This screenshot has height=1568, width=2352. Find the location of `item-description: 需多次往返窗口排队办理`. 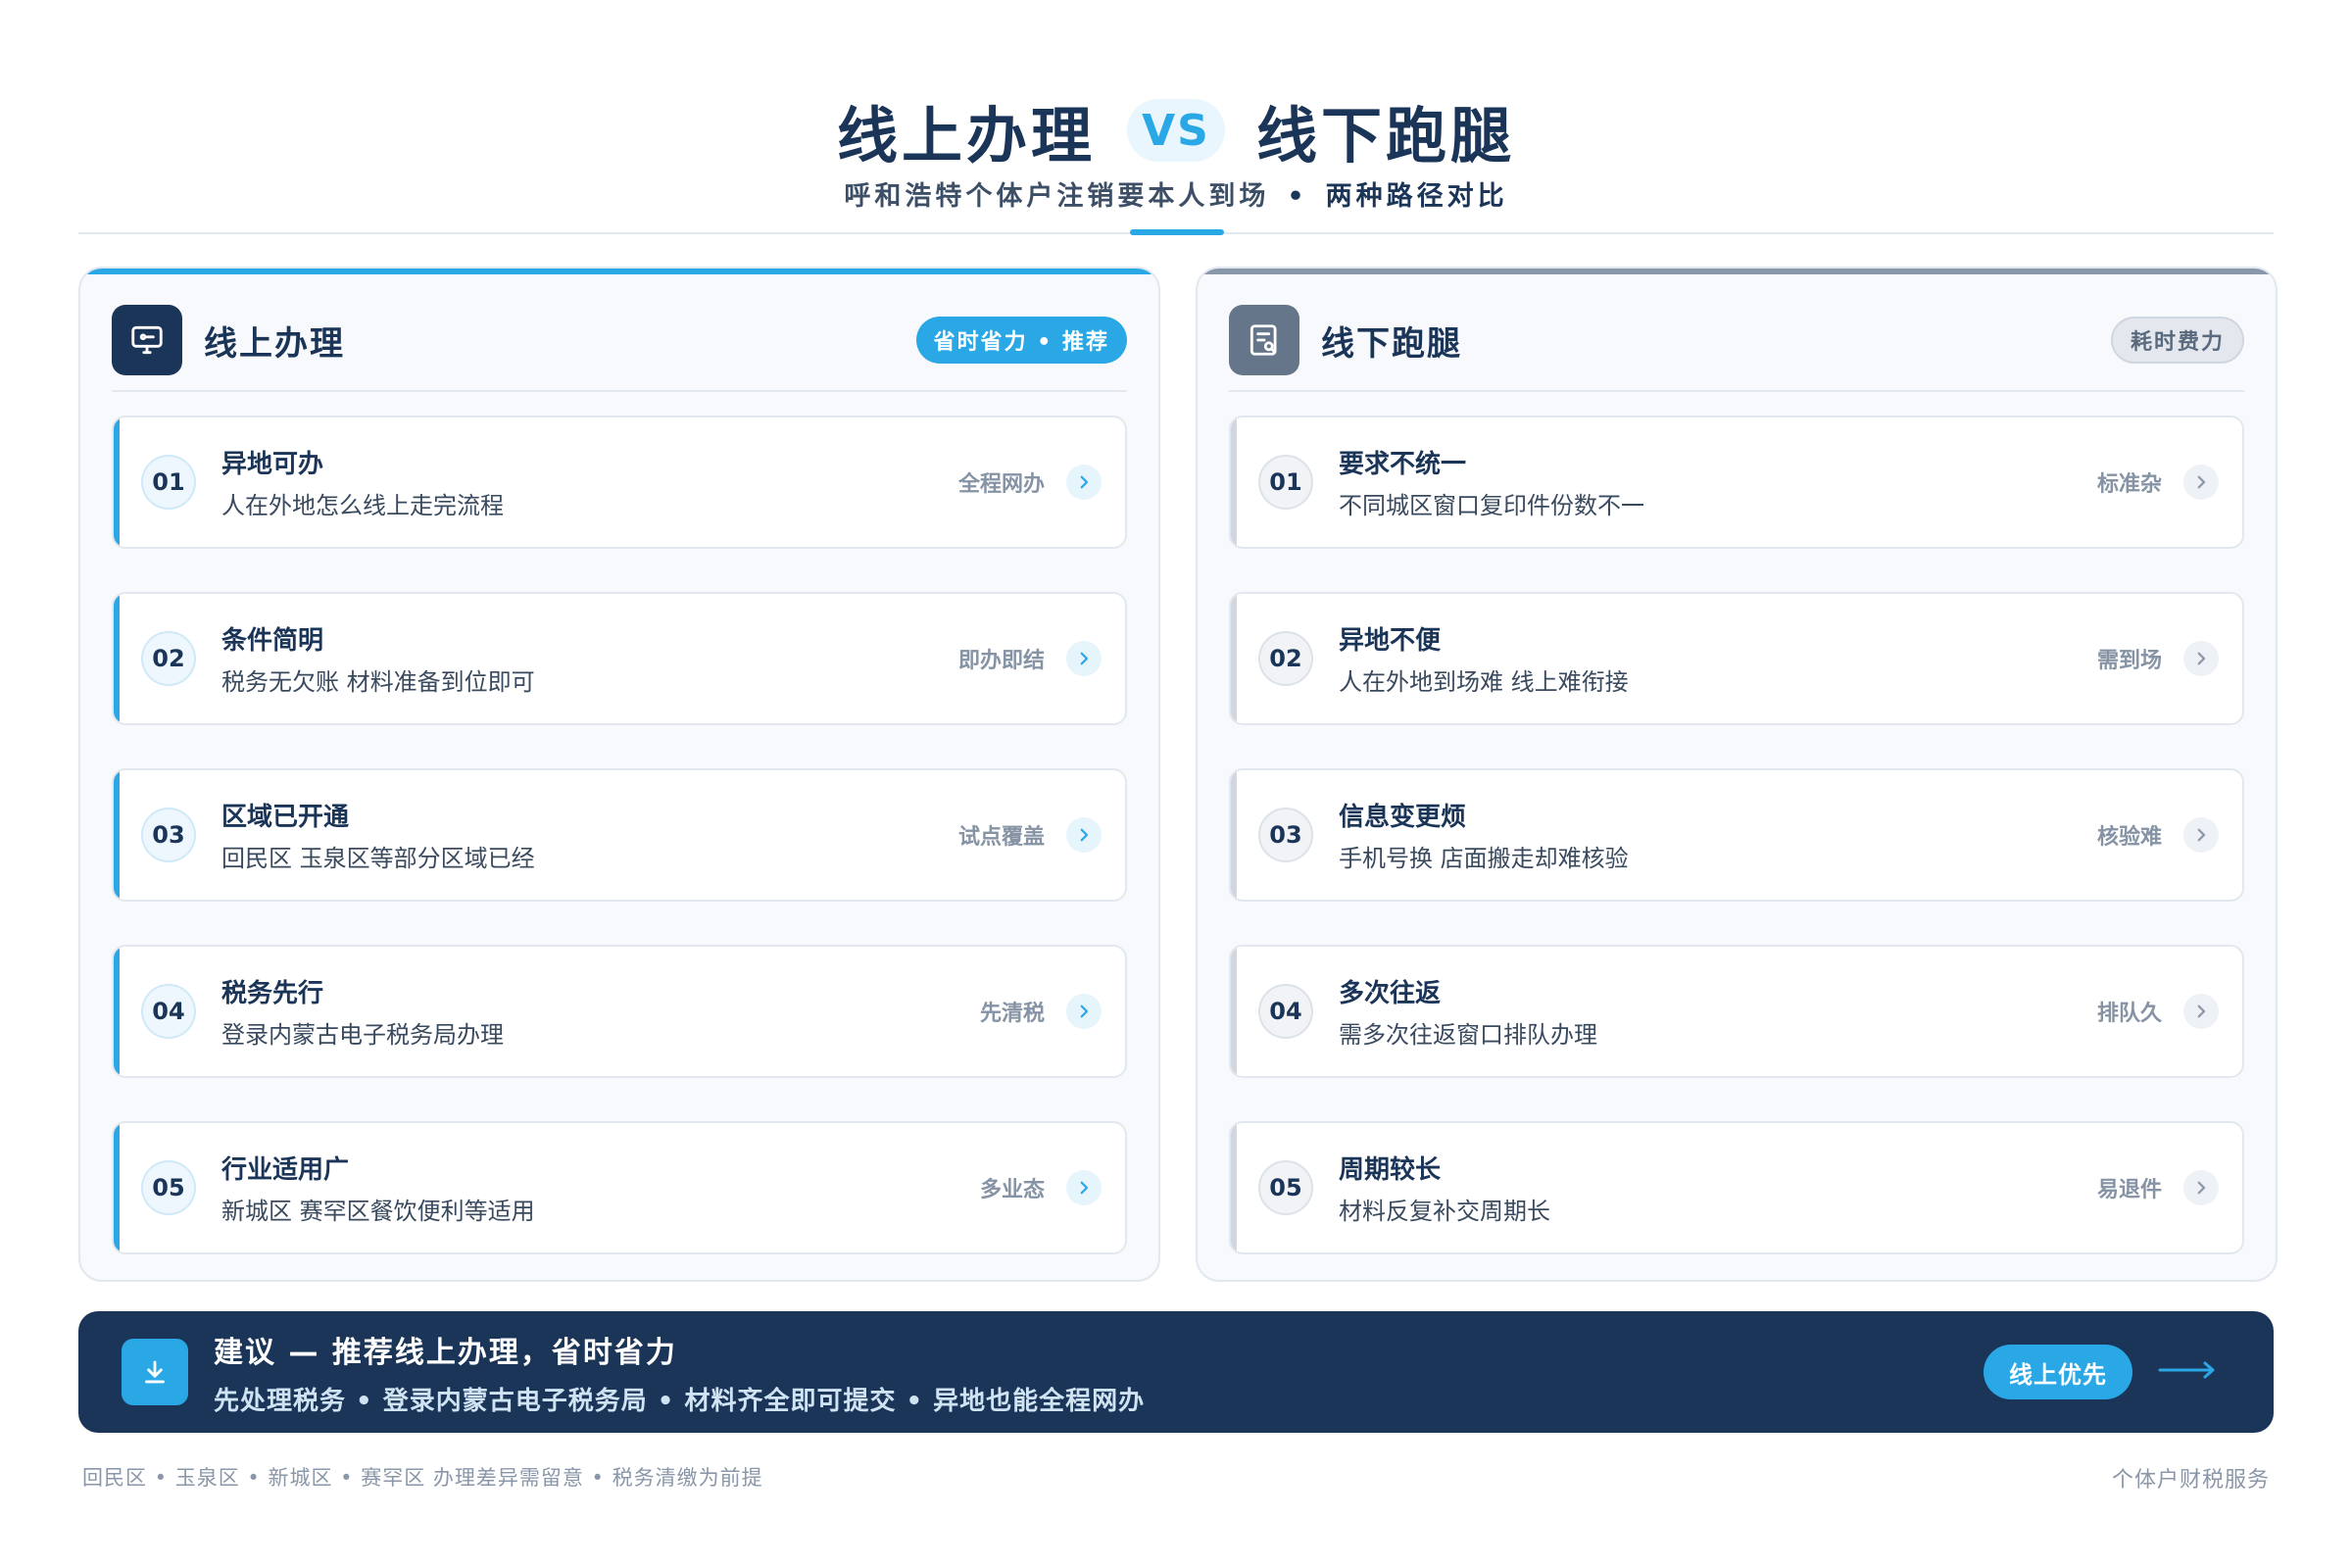

item-description: 需多次往返窗口排队办理 is located at coordinates (1468, 1035).